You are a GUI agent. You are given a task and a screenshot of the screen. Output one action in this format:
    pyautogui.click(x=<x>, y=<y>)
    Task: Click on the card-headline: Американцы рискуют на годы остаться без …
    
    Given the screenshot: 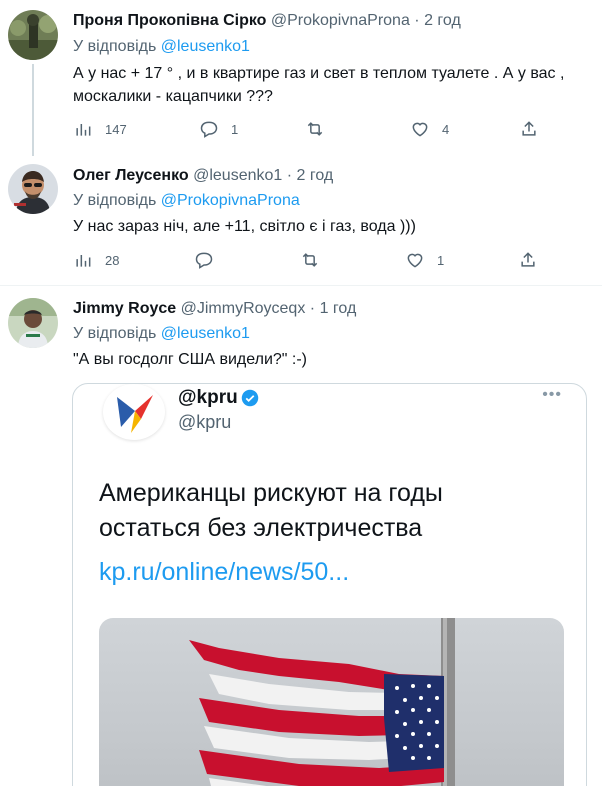 What is the action you would take?
    pyautogui.click(x=329, y=511)
    